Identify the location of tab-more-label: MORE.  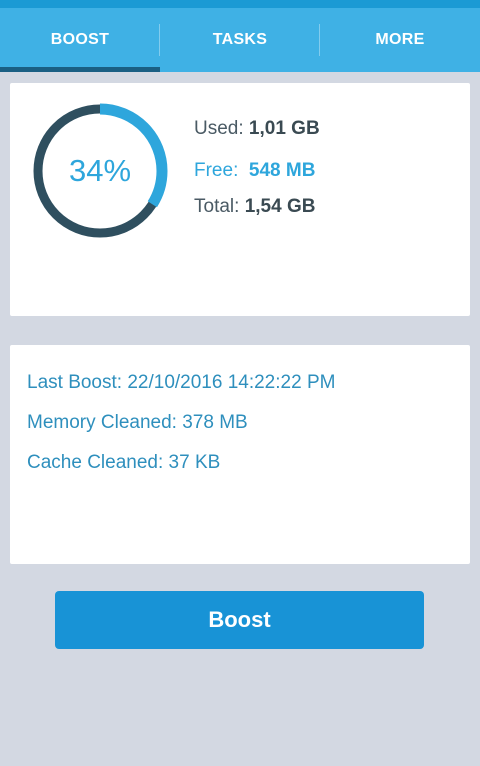
(400, 39).